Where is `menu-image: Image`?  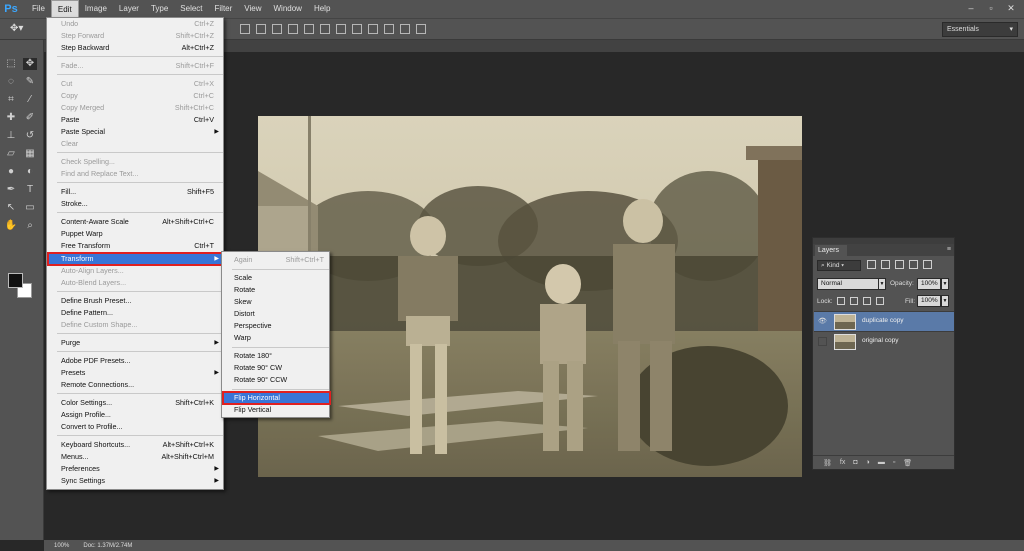 menu-image: Image is located at coordinates (96, 9).